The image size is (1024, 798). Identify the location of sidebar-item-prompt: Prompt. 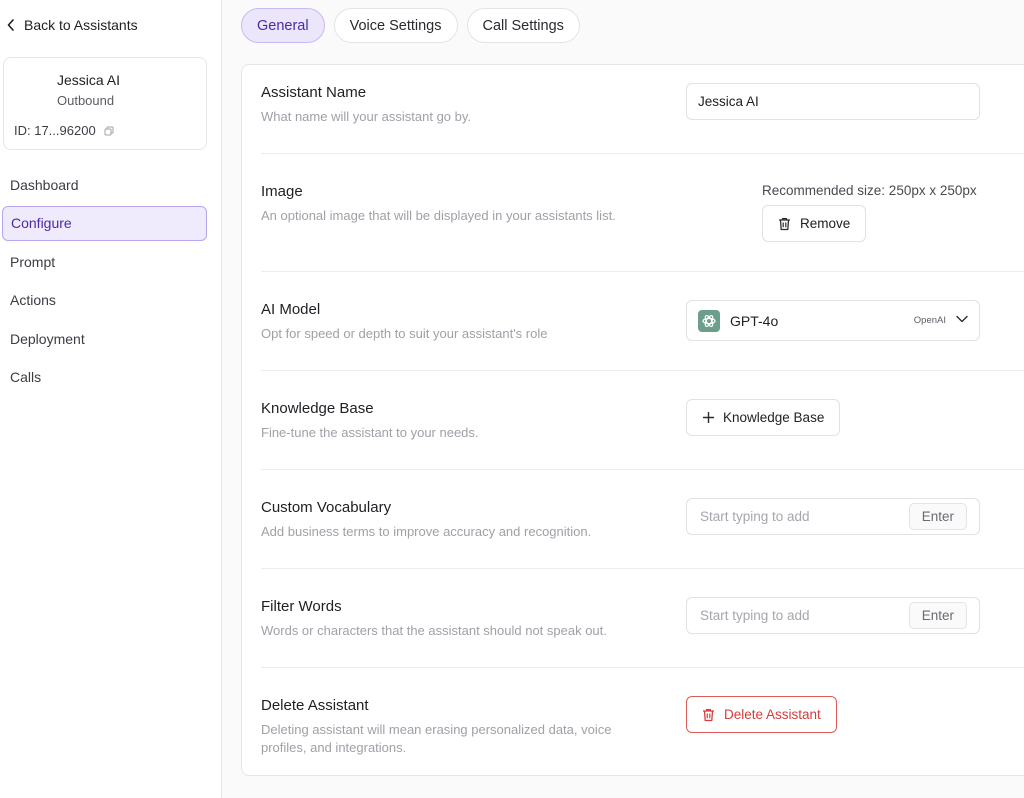
(104, 261).